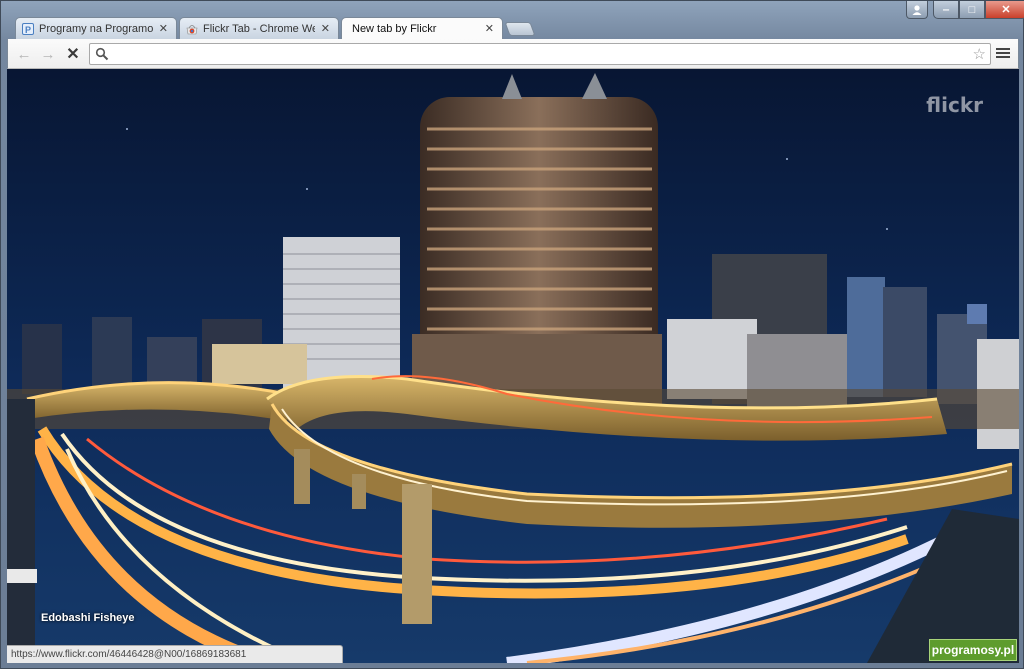 The image size is (1024, 669). I want to click on tab-title: New tab by Flickr, so click(394, 28).